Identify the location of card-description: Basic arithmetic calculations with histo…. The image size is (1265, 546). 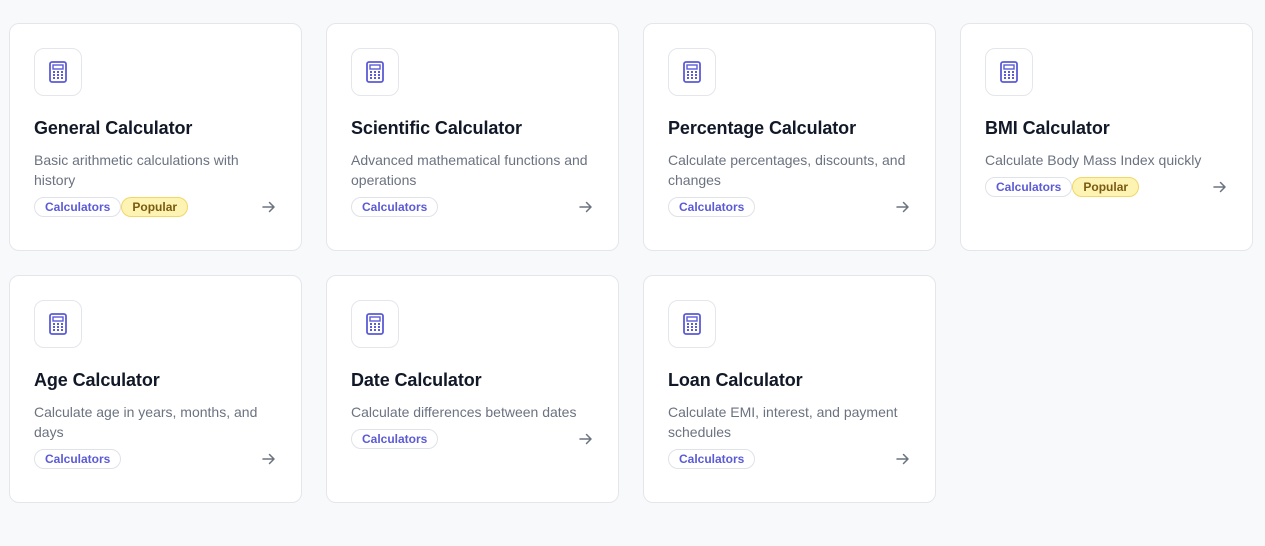
(136, 170).